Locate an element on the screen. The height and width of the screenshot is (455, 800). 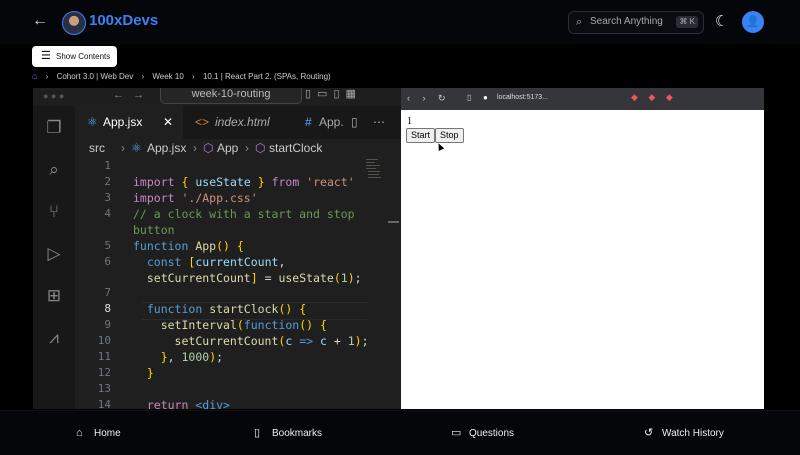
count-display: 1 is located at coordinates (409, 121).